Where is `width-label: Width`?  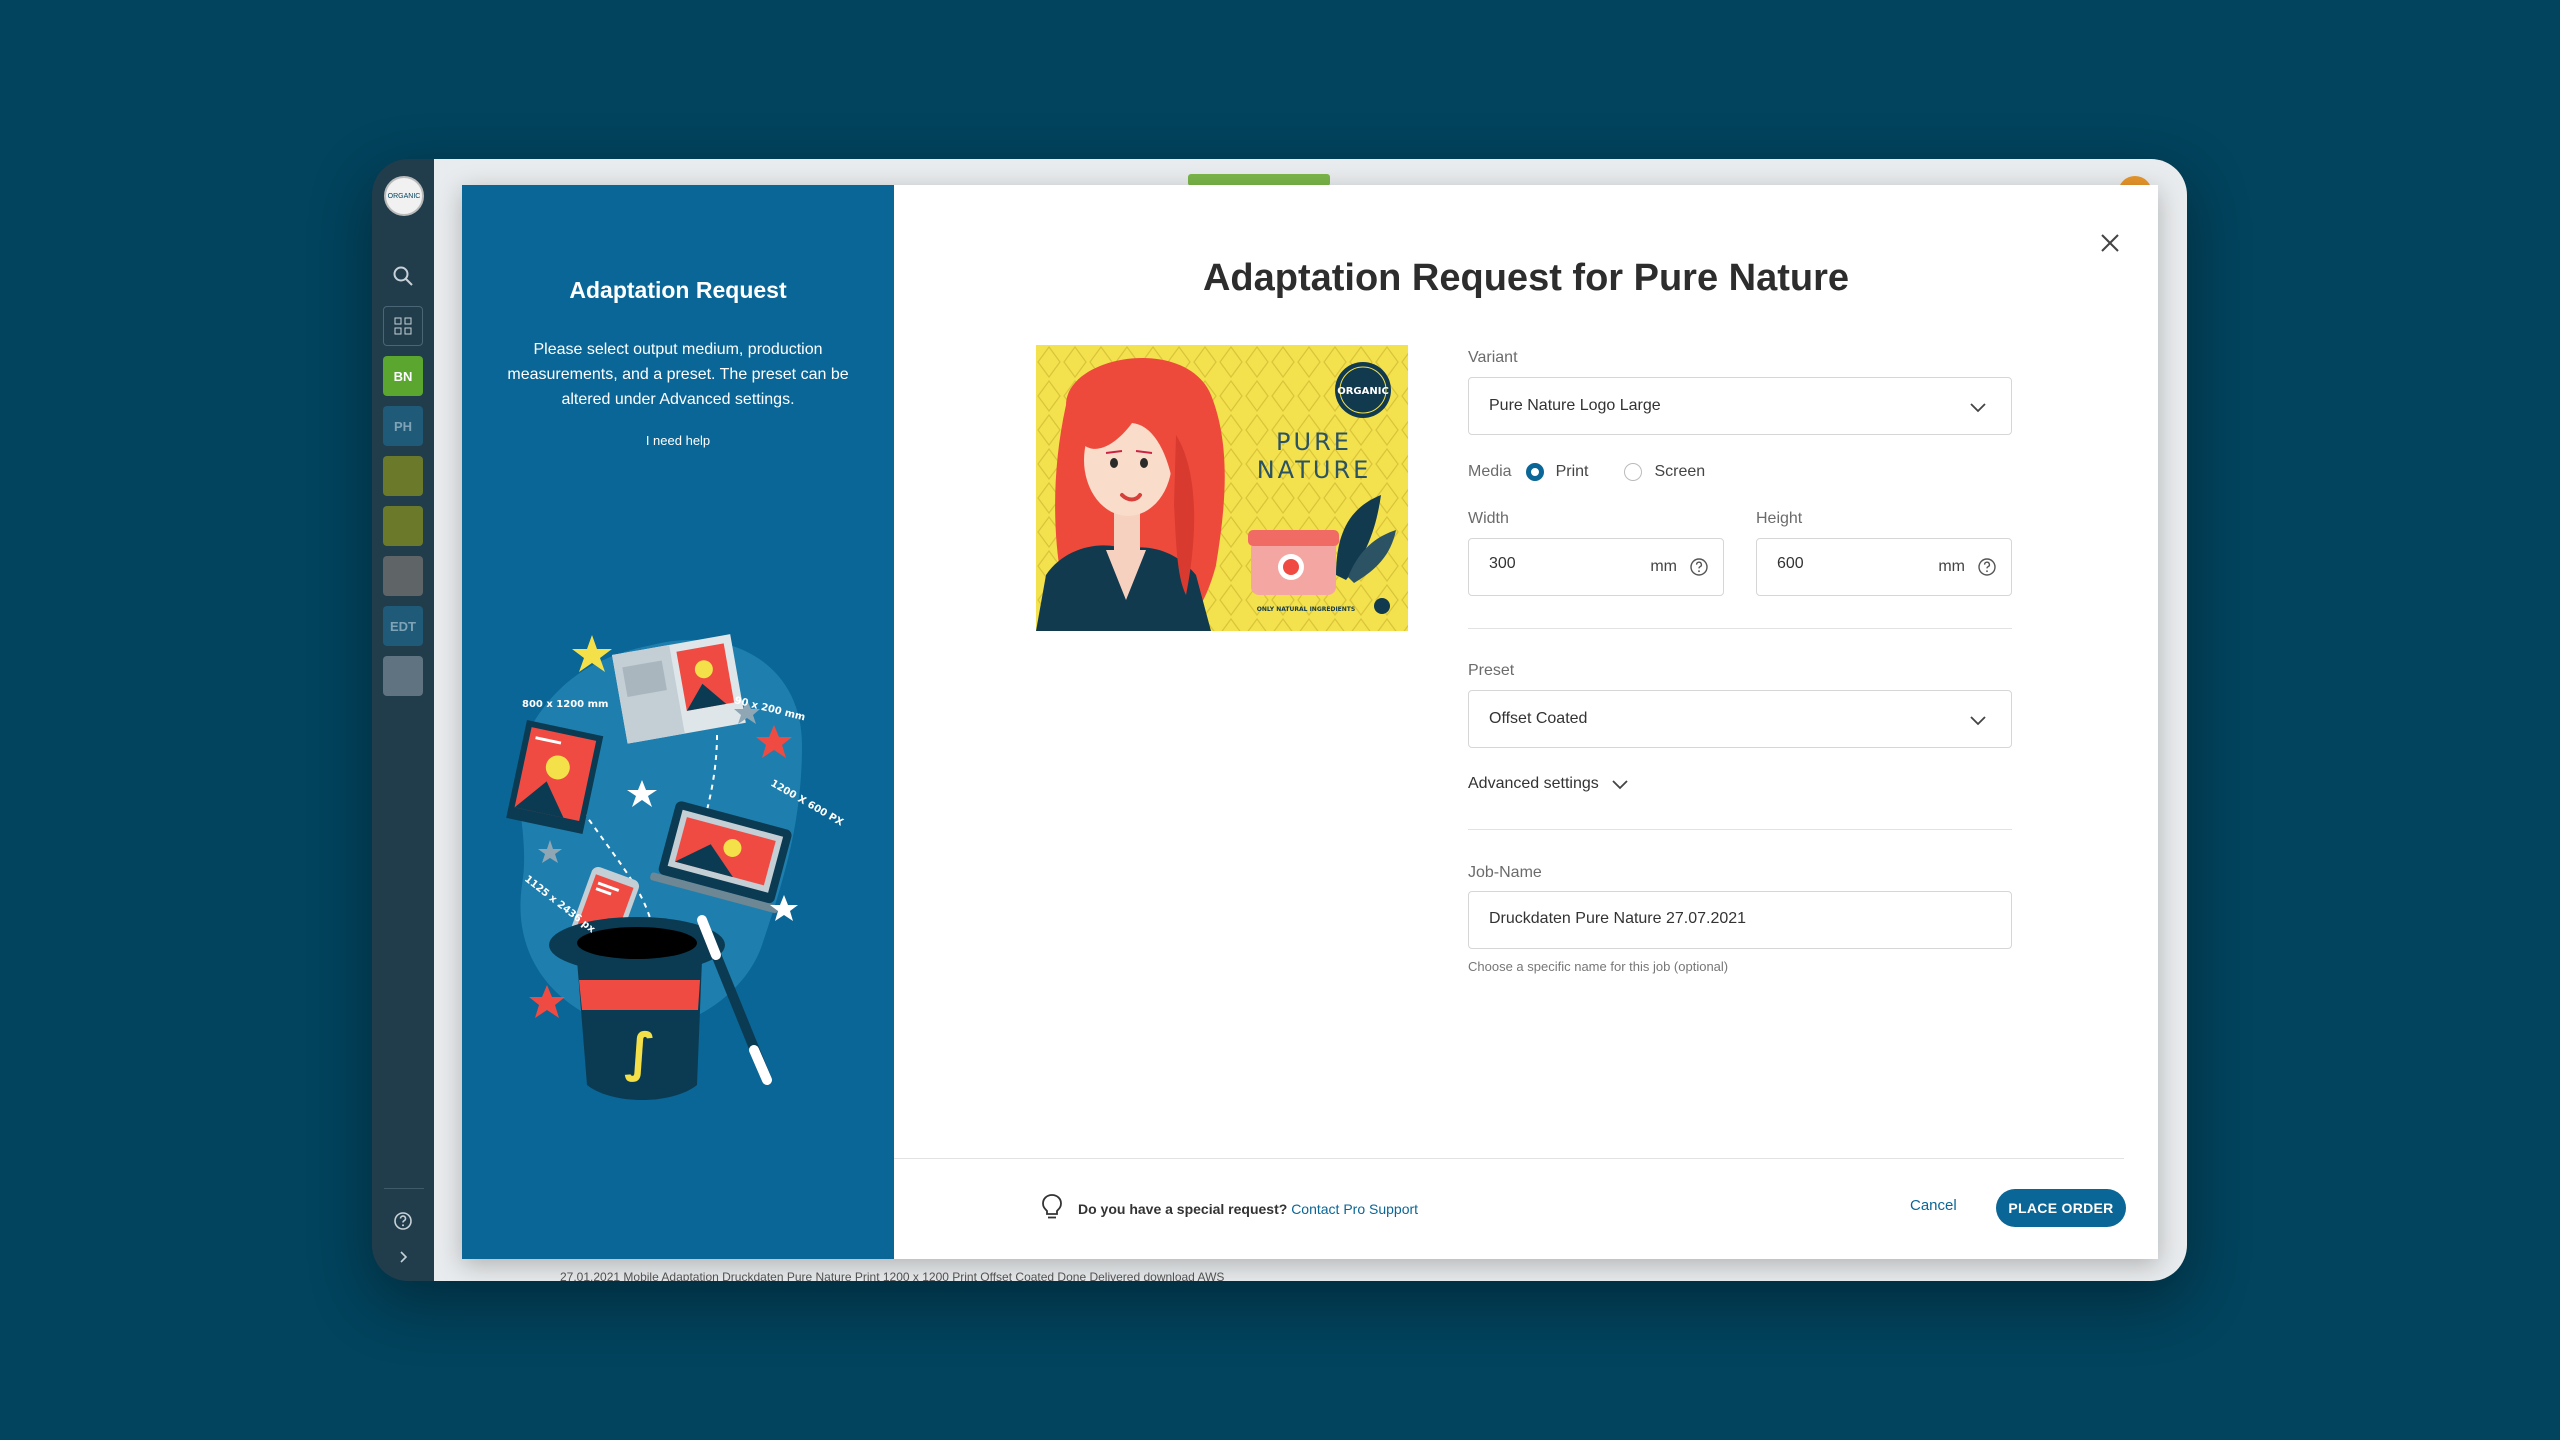
width-label: Width is located at coordinates (1488, 518).